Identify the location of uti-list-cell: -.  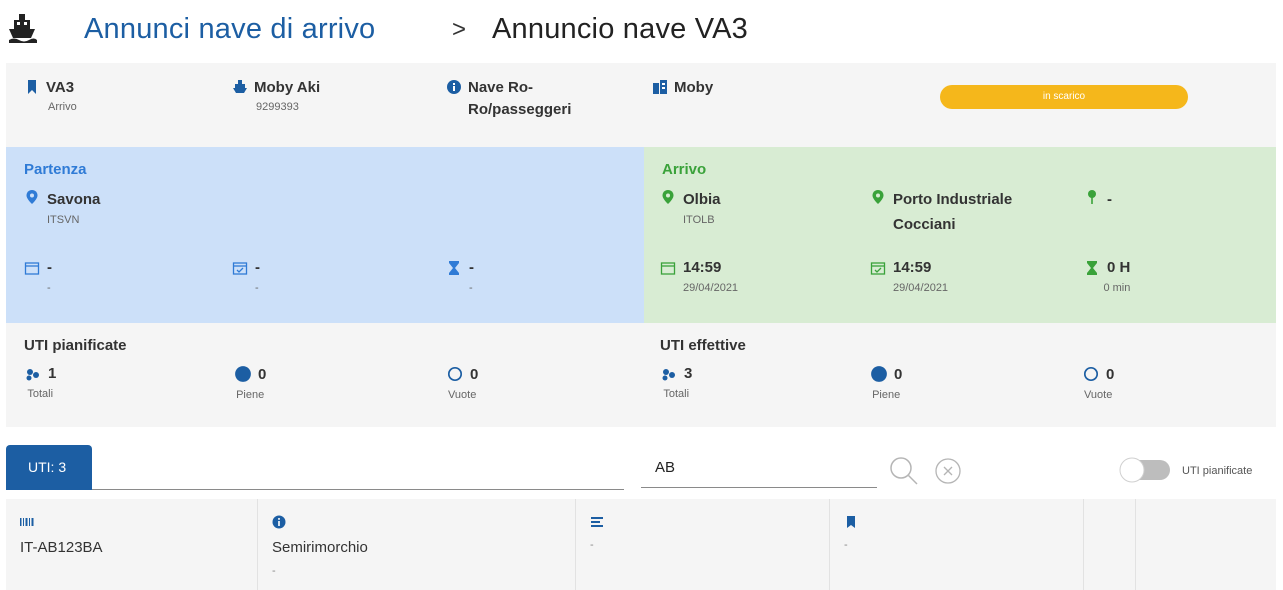
(703, 544).